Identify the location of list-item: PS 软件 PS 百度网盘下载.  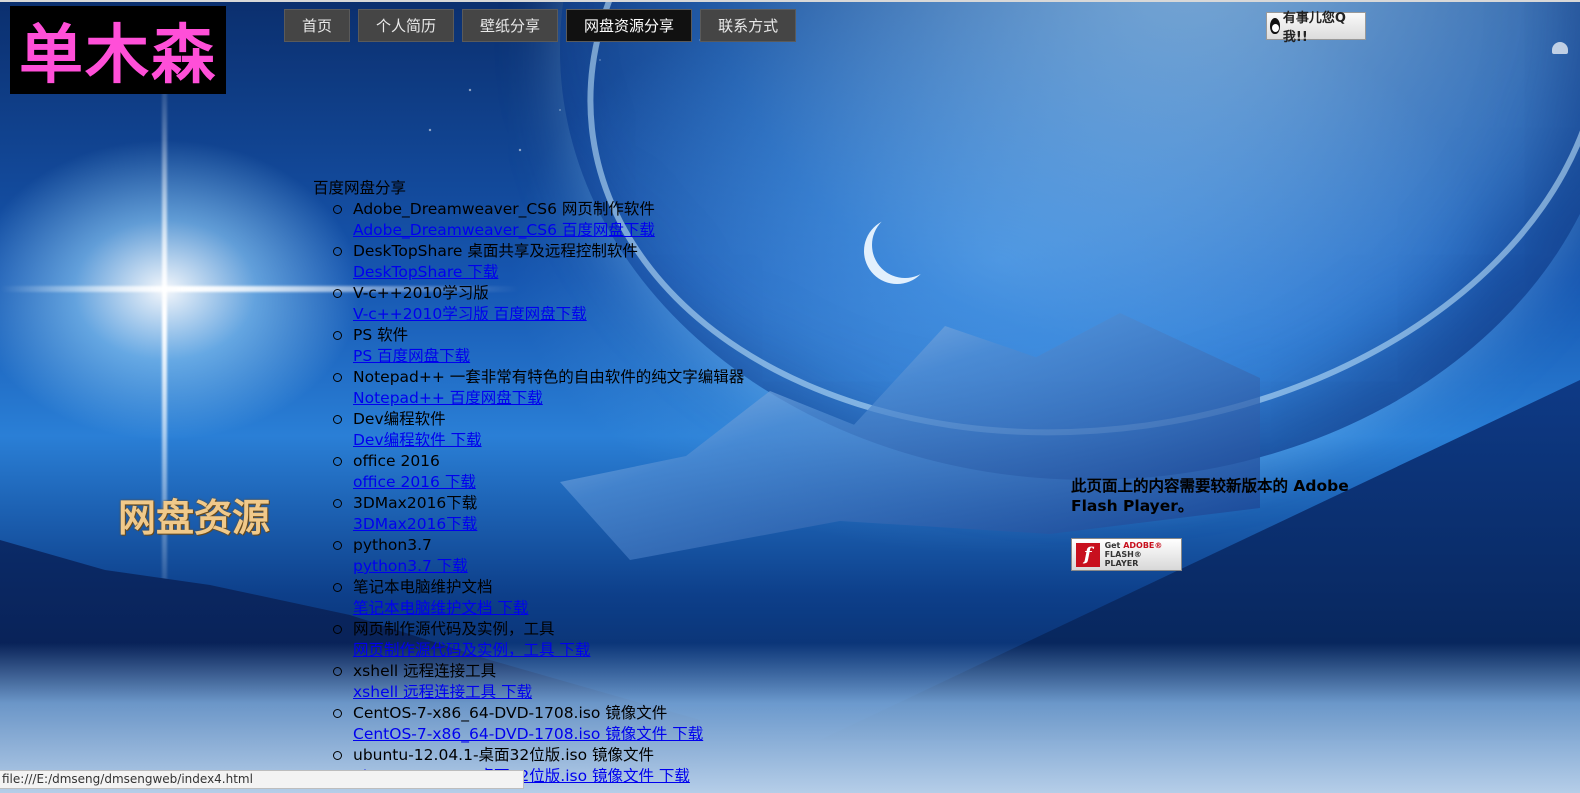
(583, 346).